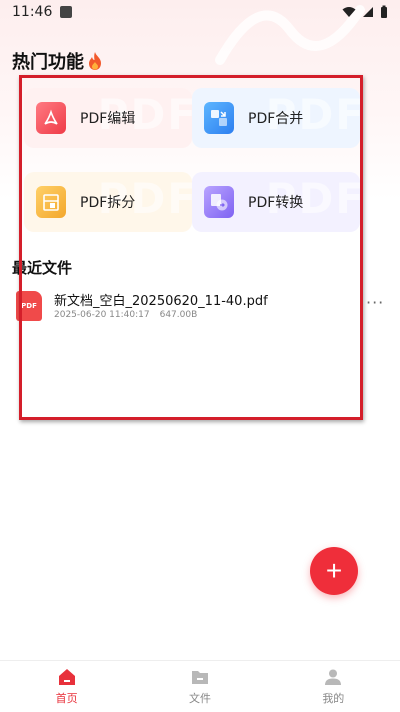  Describe the element at coordinates (95, 61) in the screenshot. I see `flame-icon` at that location.